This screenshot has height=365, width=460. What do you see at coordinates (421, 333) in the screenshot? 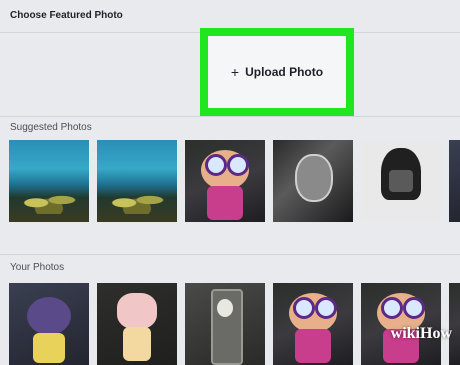
I see `wikihow-watermark: wikiHow` at bounding box center [421, 333].